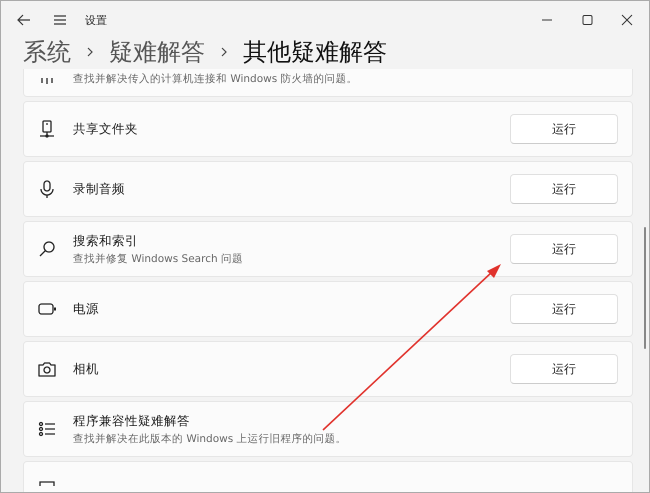 This screenshot has height=493, width=650. Describe the element at coordinates (157, 52) in the screenshot. I see `breadcrumb-link: 疑难解答` at that location.